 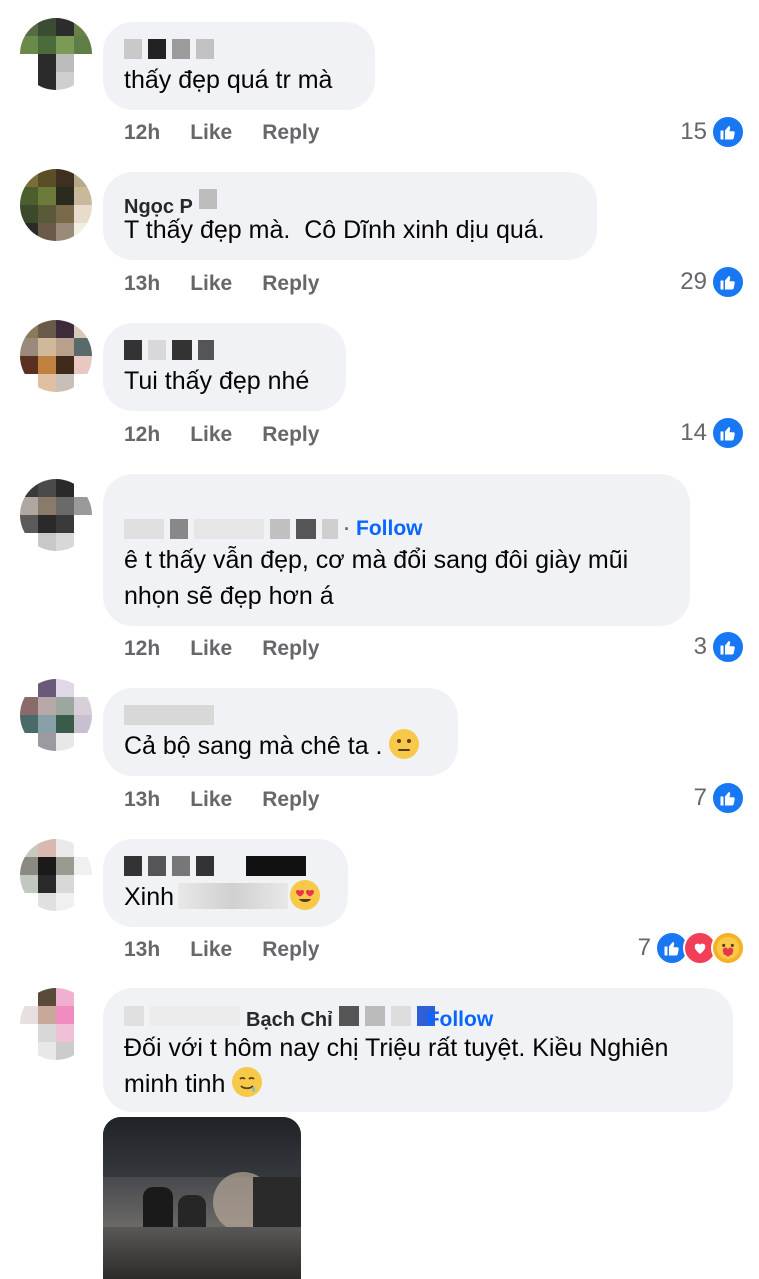 I want to click on comment-bubble: Tui thấy đẹp nhé, so click(x=224, y=367).